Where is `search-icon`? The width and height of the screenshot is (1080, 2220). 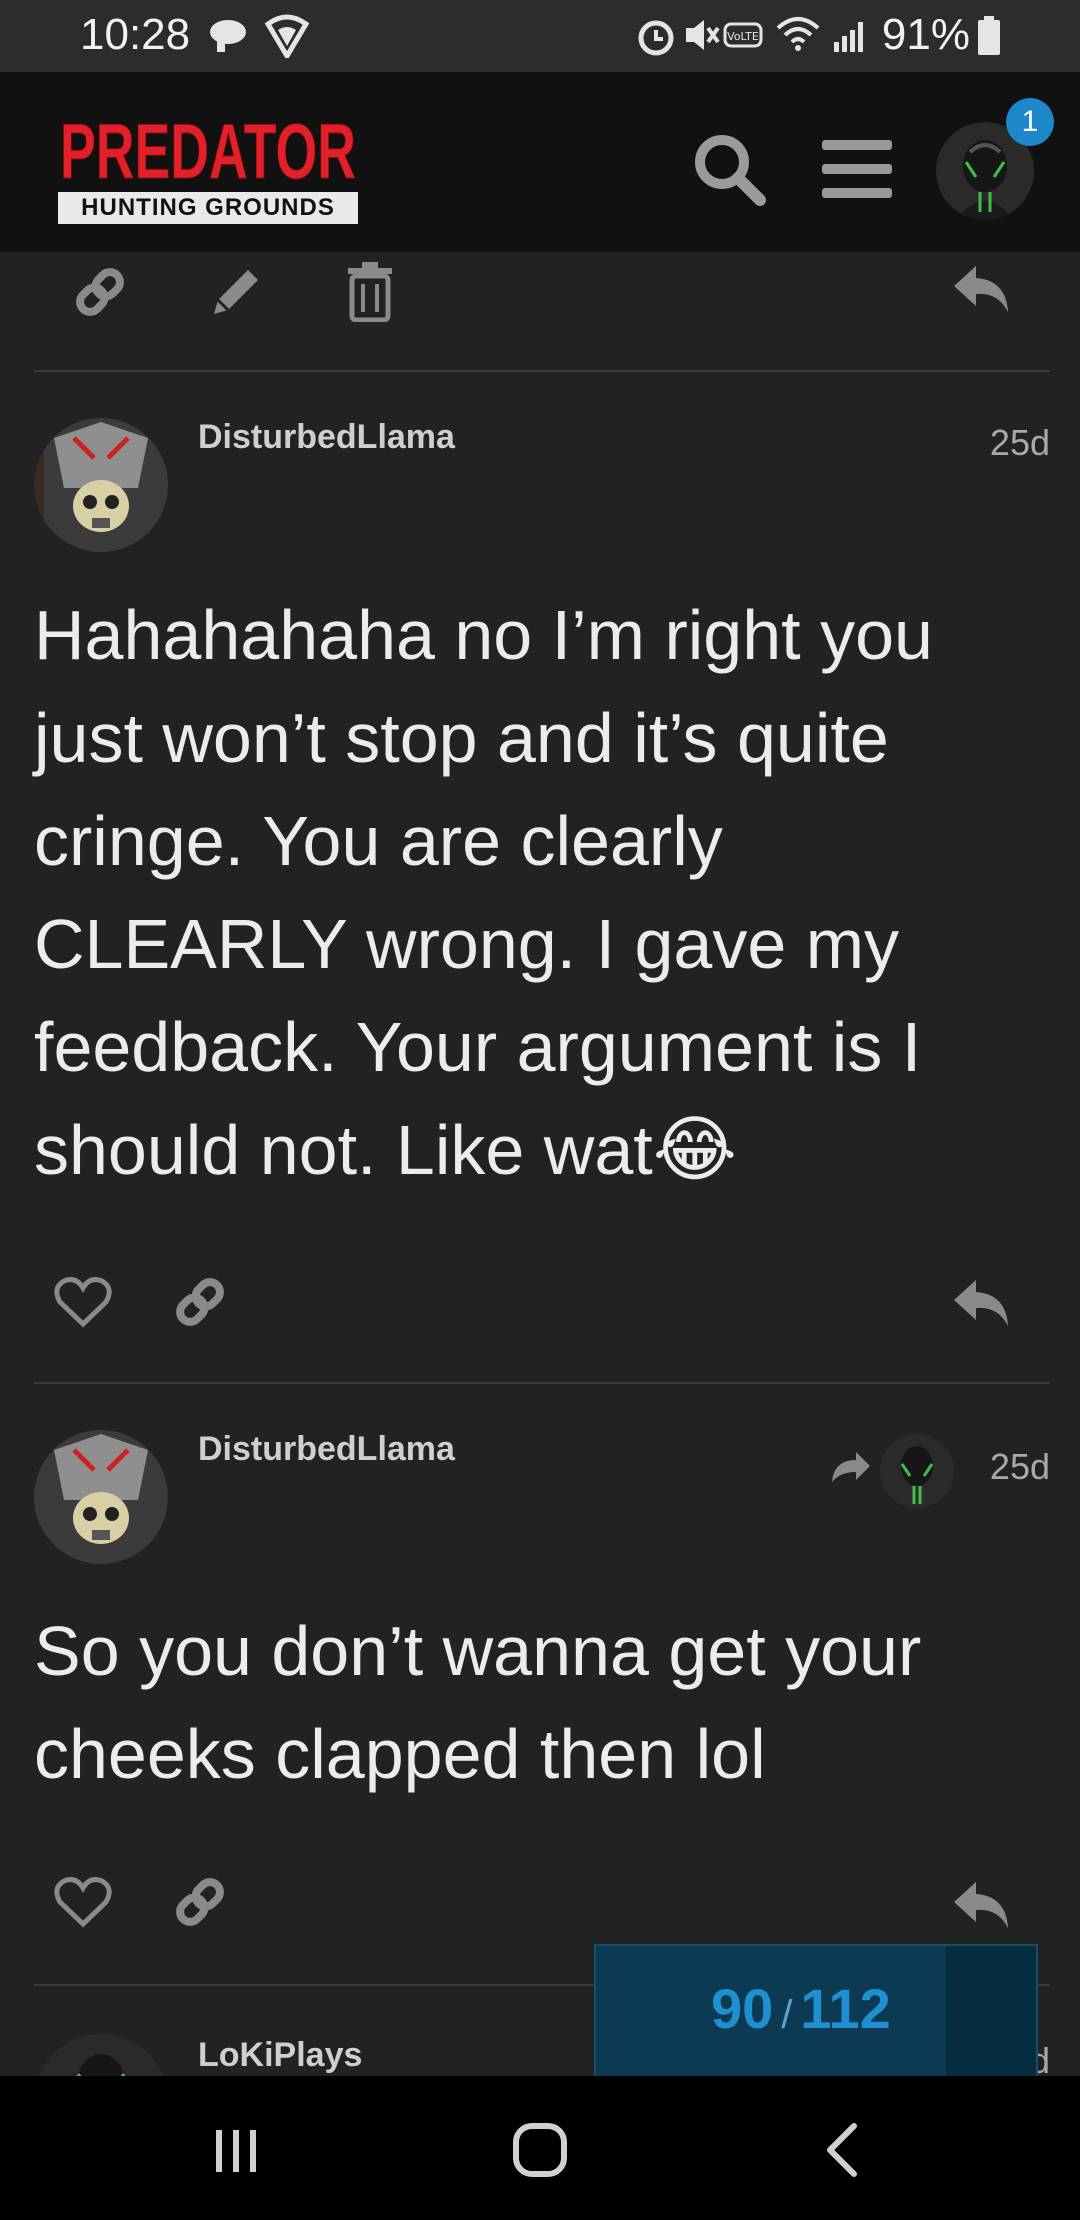 search-icon is located at coordinates (730, 170).